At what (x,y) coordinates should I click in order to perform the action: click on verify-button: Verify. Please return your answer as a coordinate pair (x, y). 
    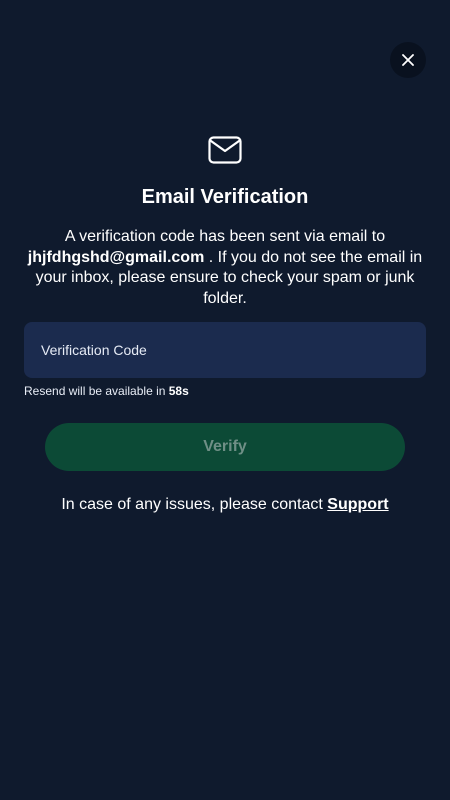
    Looking at the image, I should click on (225, 447).